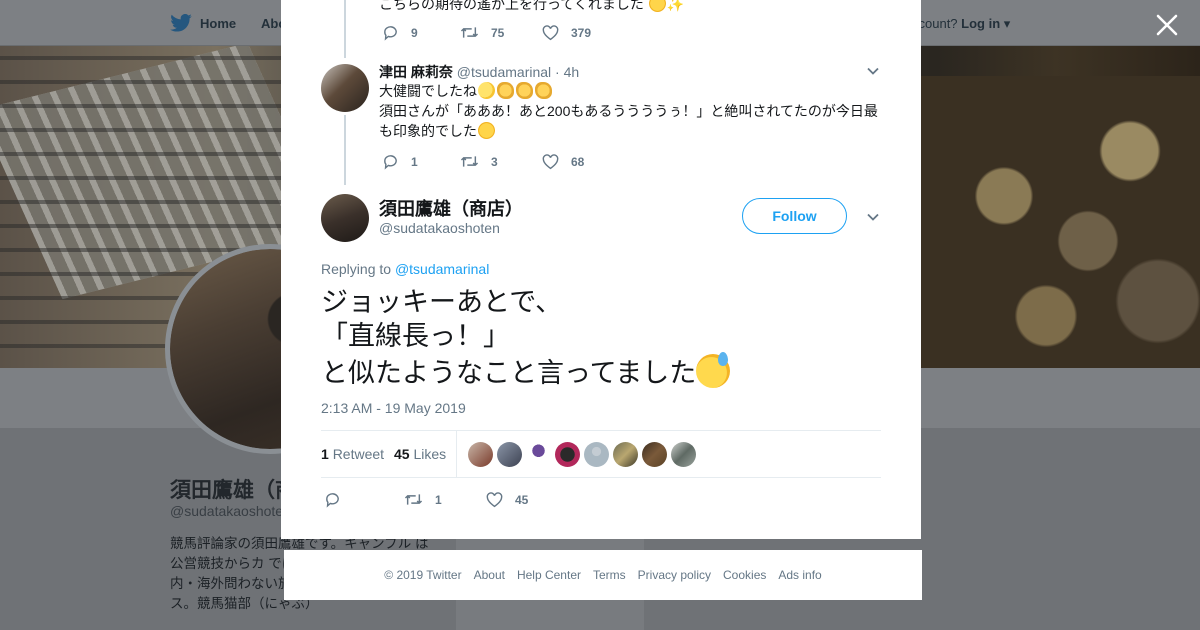 Image resolution: width=1200 pixels, height=630 pixels. Describe the element at coordinates (504, 72) in the screenshot. I see `reply-author-handle: @tsudamarinal` at that location.